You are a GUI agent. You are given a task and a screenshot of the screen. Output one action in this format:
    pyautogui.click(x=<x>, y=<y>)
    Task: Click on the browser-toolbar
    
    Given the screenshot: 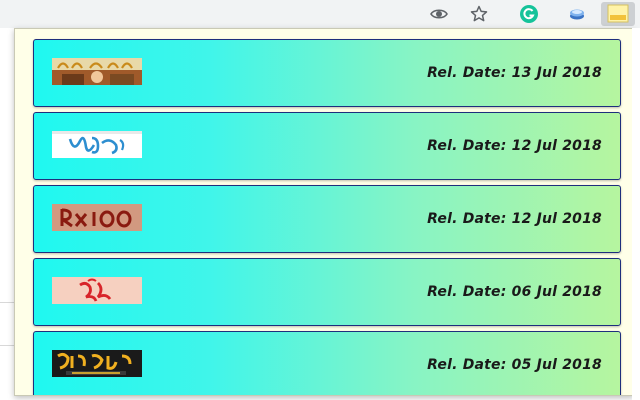 What is the action you would take?
    pyautogui.click(x=320, y=14)
    